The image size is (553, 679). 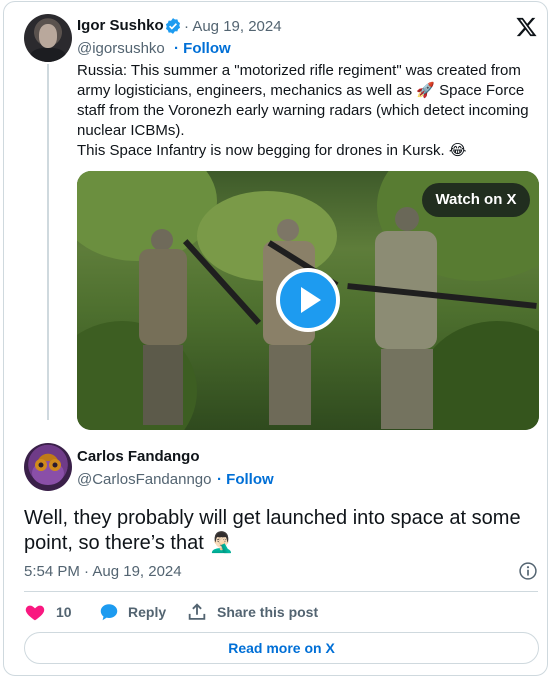 I want to click on author-avatar, so click(x=48, y=38).